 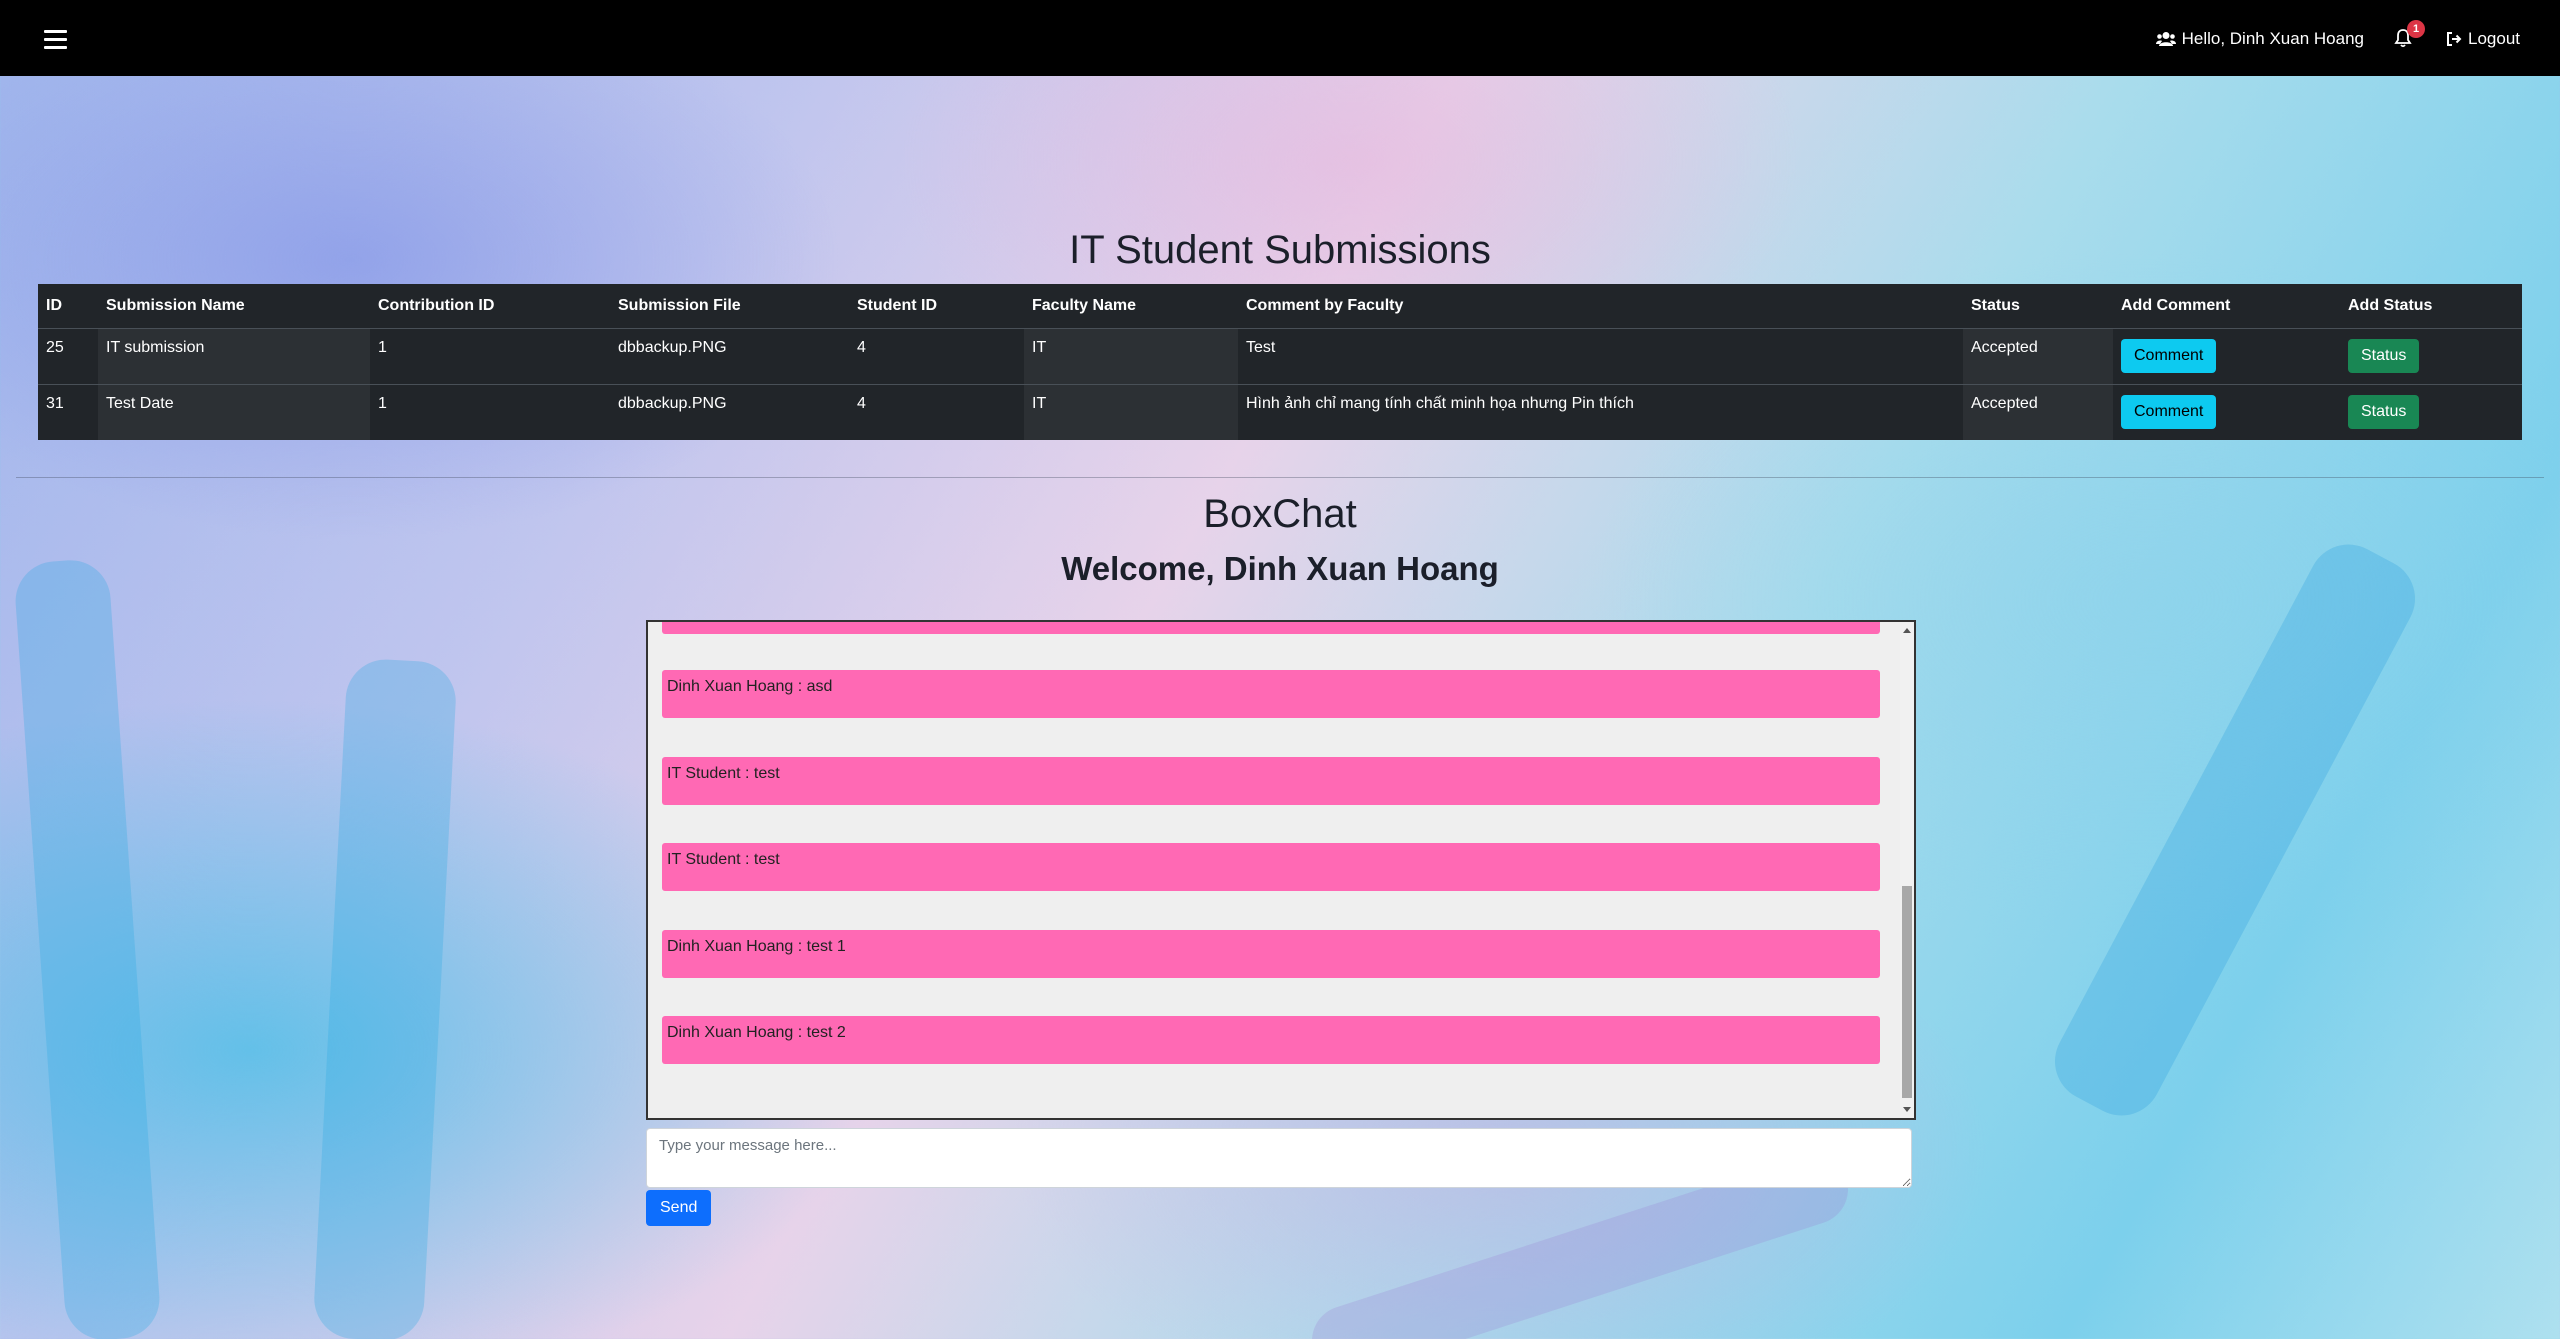 What do you see at coordinates (1280, 477) in the screenshot?
I see `section-divider` at bounding box center [1280, 477].